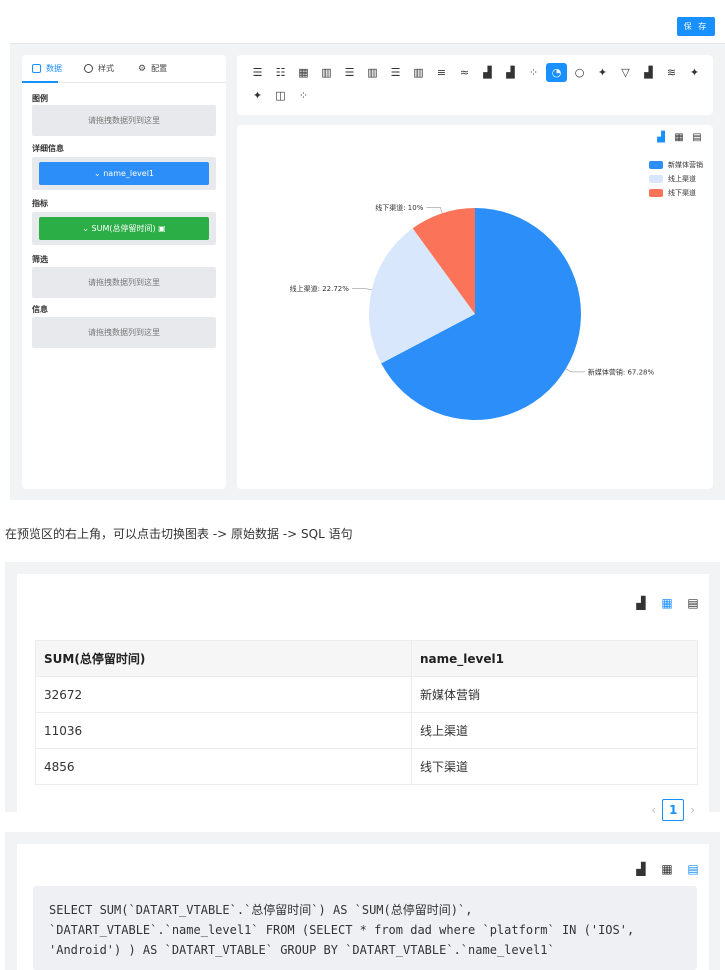  I want to click on next-page-icon: ›, so click(692, 810).